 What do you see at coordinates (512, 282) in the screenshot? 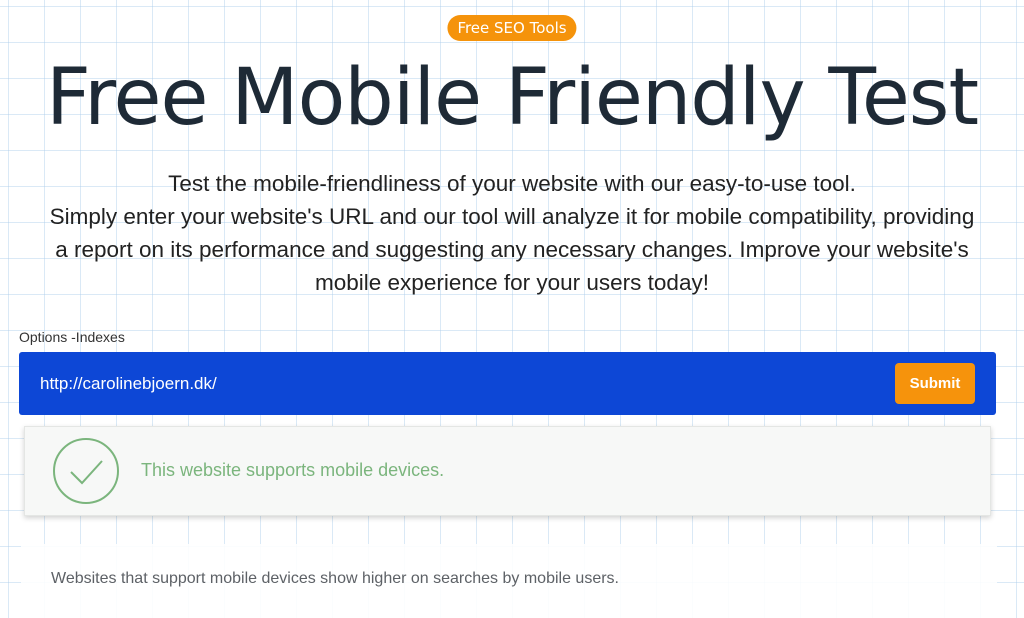
I see `description-line: mobile experience for your users today!` at bounding box center [512, 282].